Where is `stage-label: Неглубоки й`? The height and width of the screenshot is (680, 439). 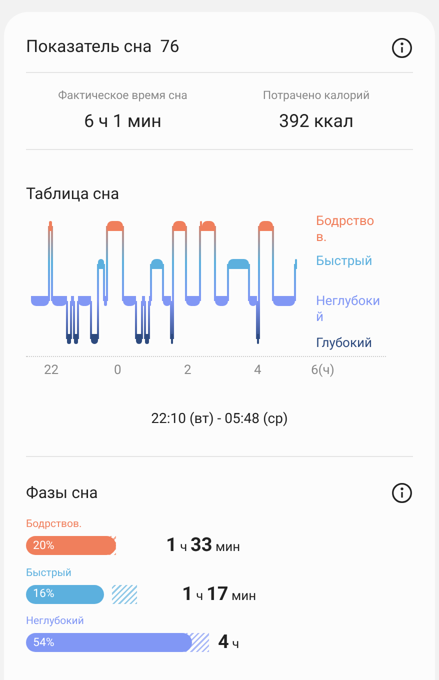
stage-label: Неглубоки й is located at coordinates (349, 310).